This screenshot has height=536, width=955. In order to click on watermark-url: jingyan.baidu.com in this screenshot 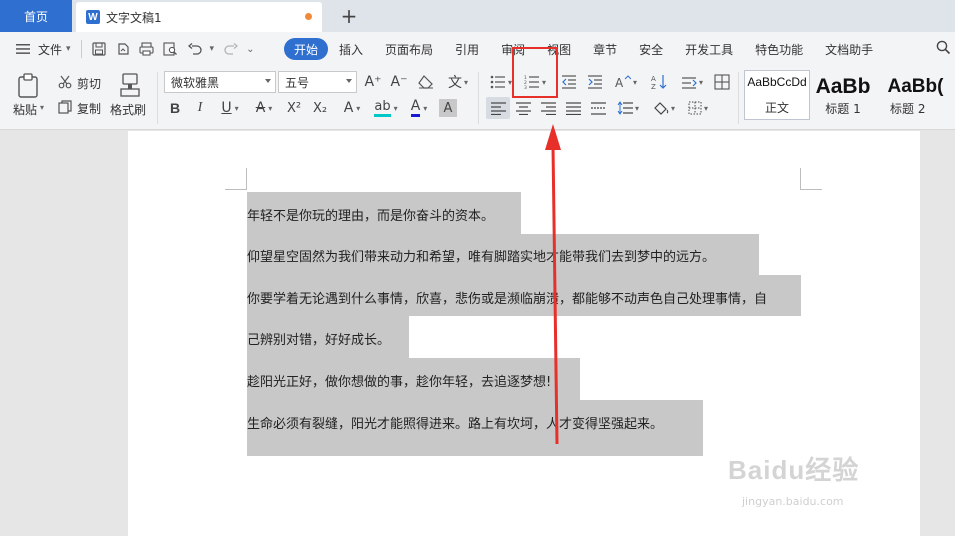, I will do `click(793, 501)`.